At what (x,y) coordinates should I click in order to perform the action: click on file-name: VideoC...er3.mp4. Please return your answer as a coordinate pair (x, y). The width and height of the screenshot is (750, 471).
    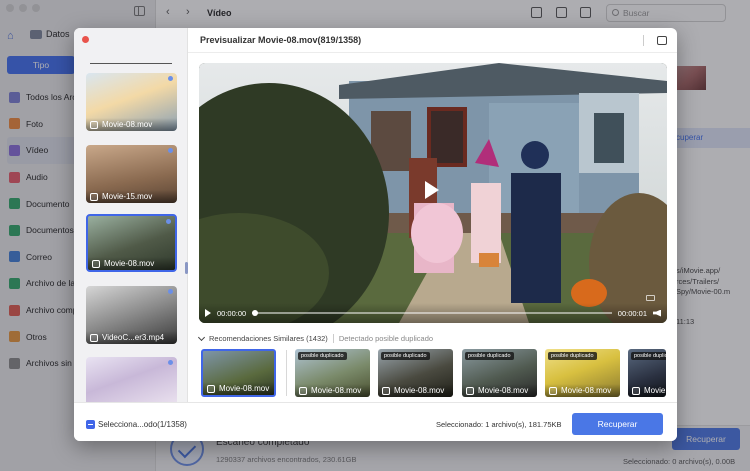
    Looking at the image, I should click on (133, 337).